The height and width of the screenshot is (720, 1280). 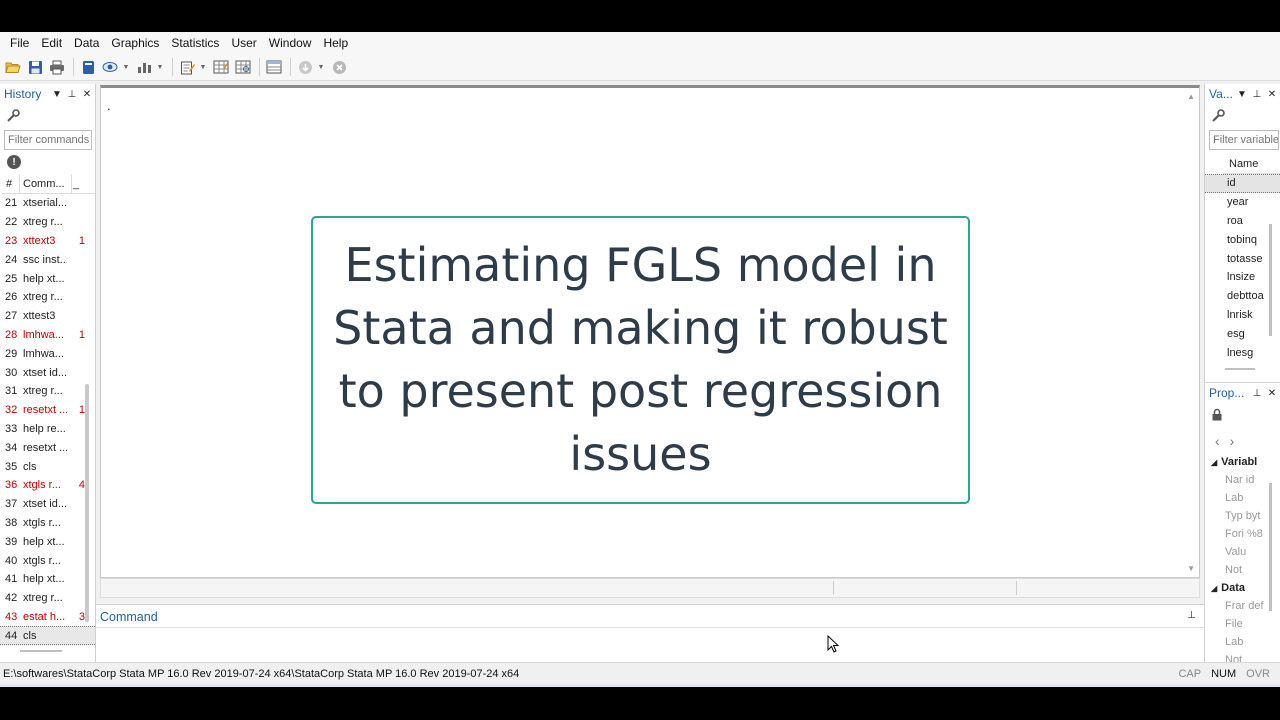 I want to click on properties-vertical-scrollbar, so click(x=1270, y=547).